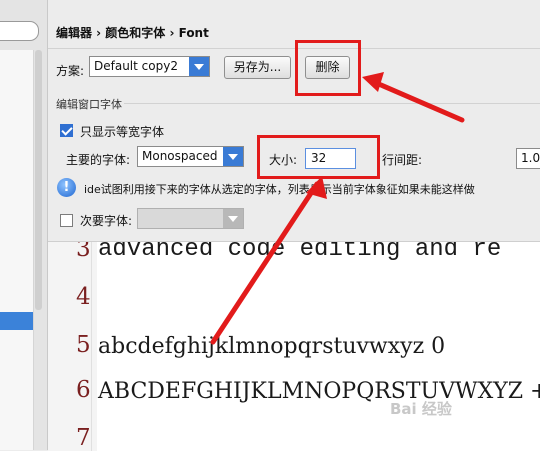 This screenshot has height=451, width=540. What do you see at coordinates (265, 263) in the screenshot?
I see `arrow-to-size` at bounding box center [265, 263].